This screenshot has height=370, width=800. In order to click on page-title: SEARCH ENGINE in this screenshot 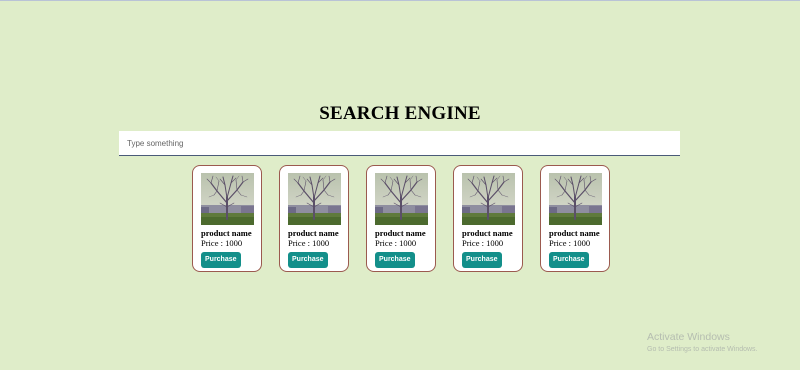, I will do `click(400, 113)`.